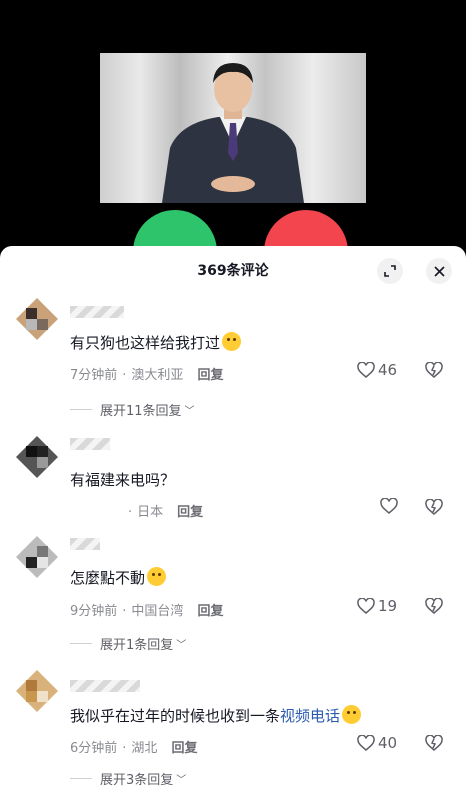 This screenshot has height=800, width=466. I want to click on grinning-emoji-icon, so click(352, 714).